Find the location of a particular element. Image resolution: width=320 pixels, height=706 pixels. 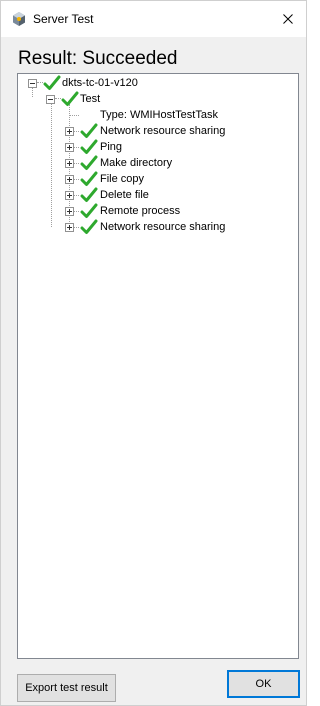

tree-node-label: Test is located at coordinates (90, 99).